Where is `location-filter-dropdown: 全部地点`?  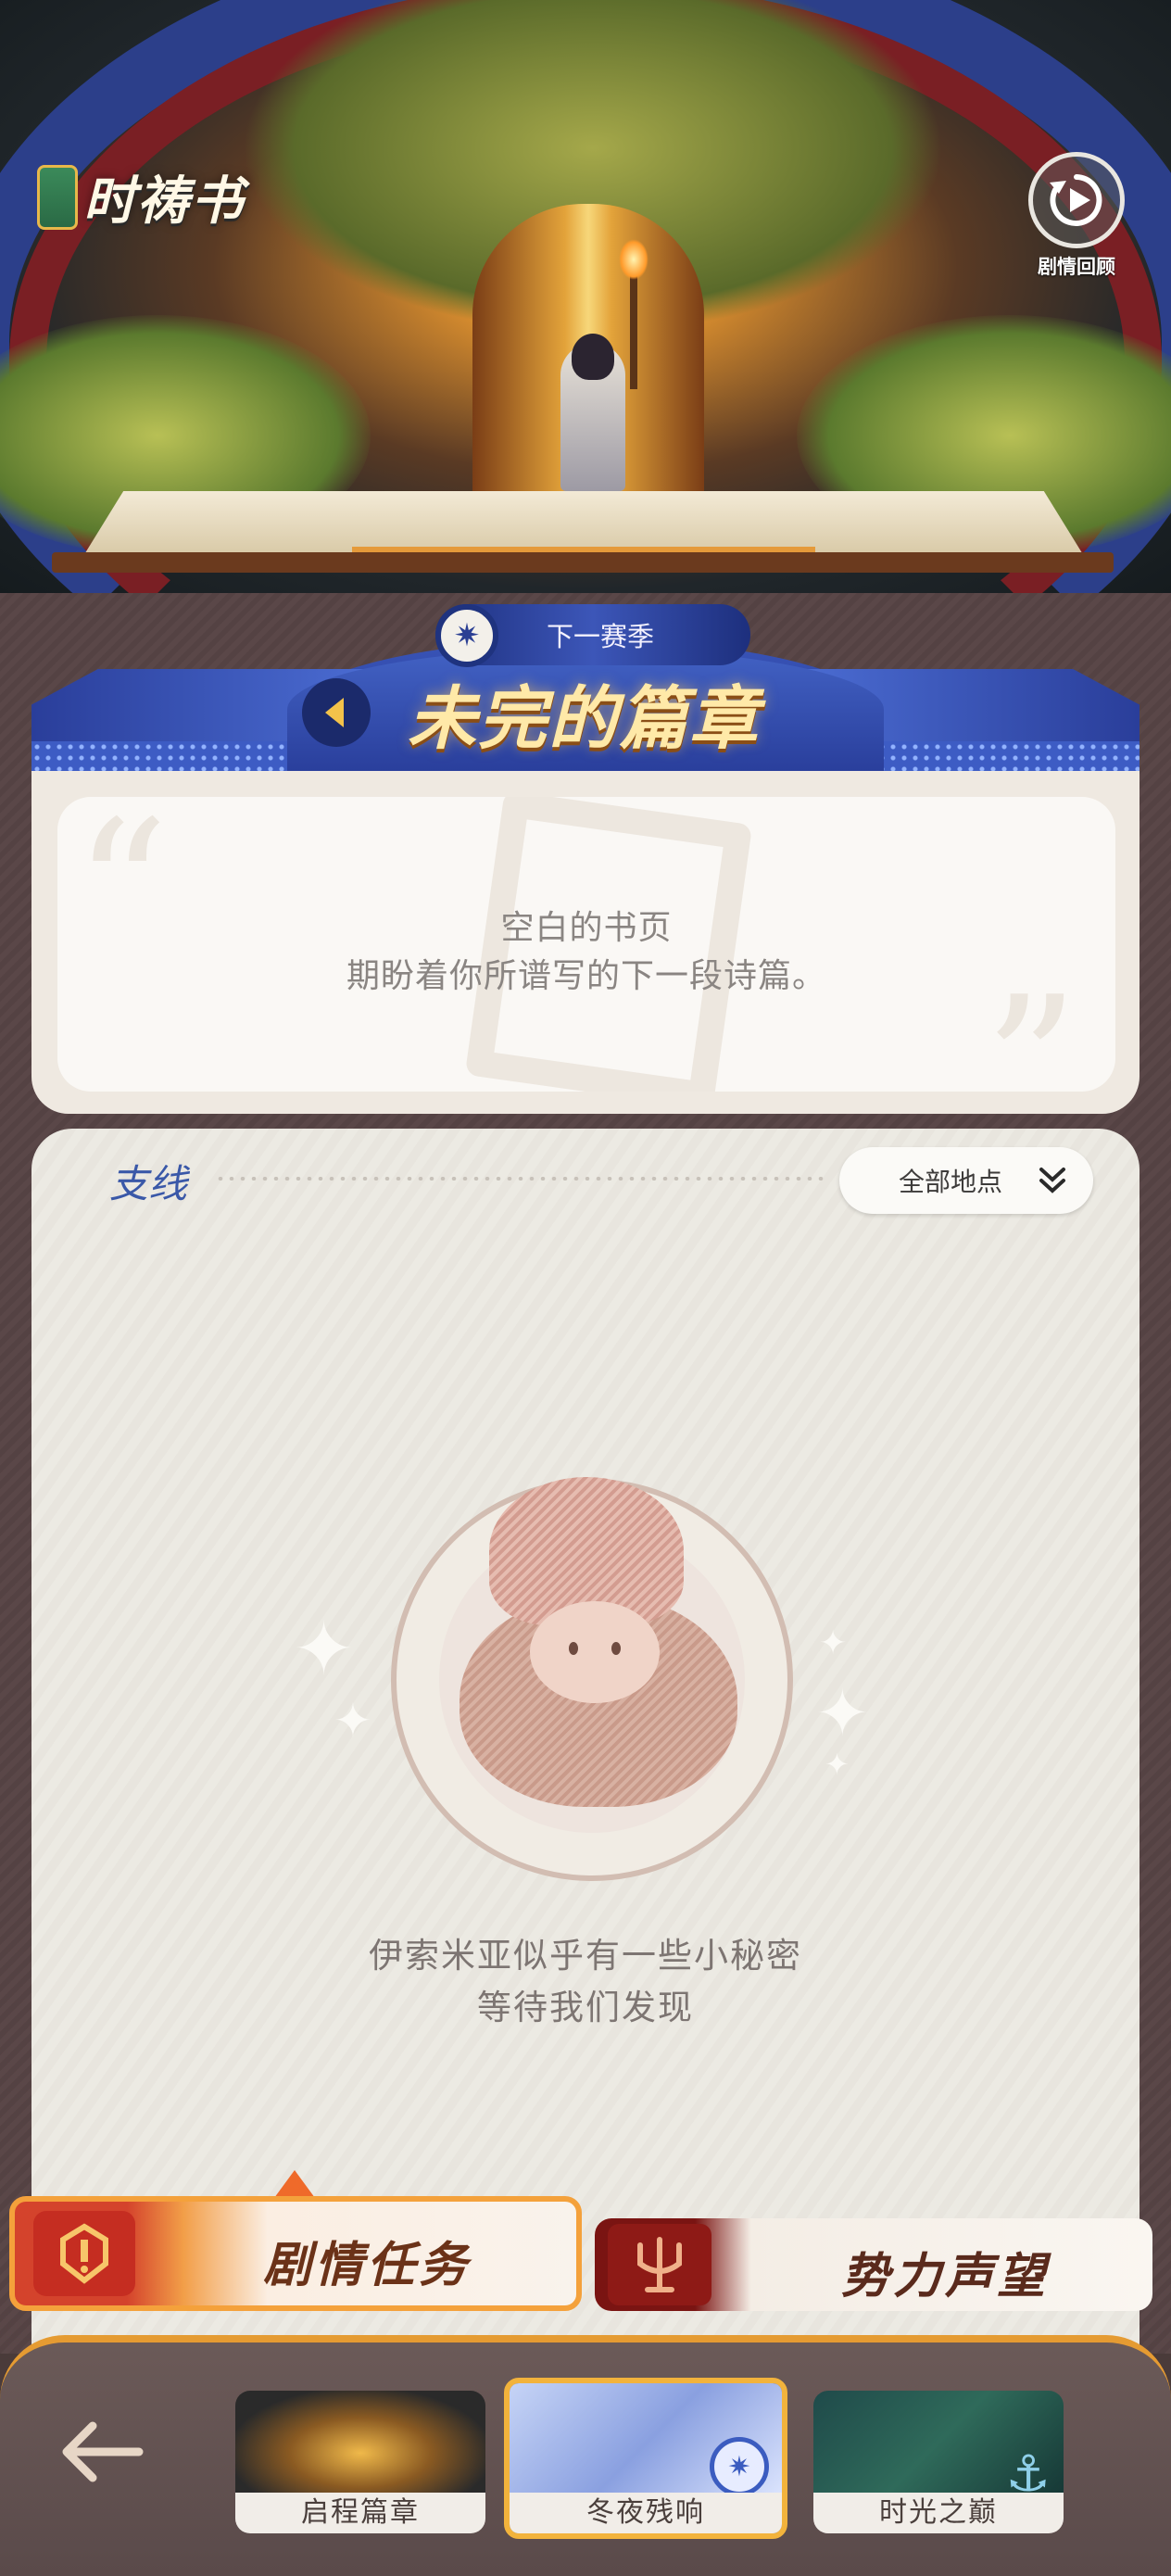
location-filter-dropdown: 全部地点 is located at coordinates (966, 1181).